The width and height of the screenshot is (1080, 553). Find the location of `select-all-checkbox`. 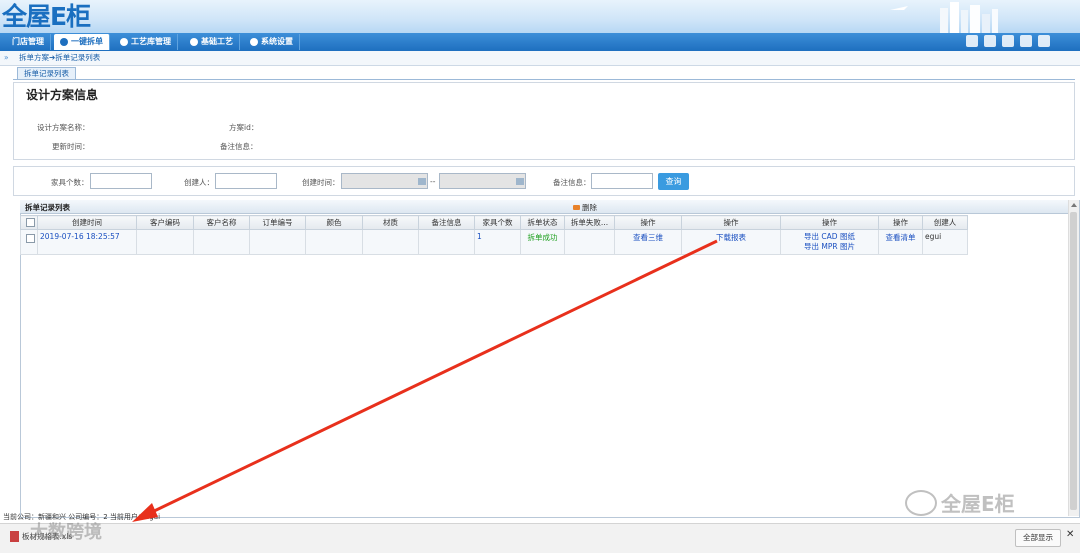

select-all-checkbox is located at coordinates (30, 222).